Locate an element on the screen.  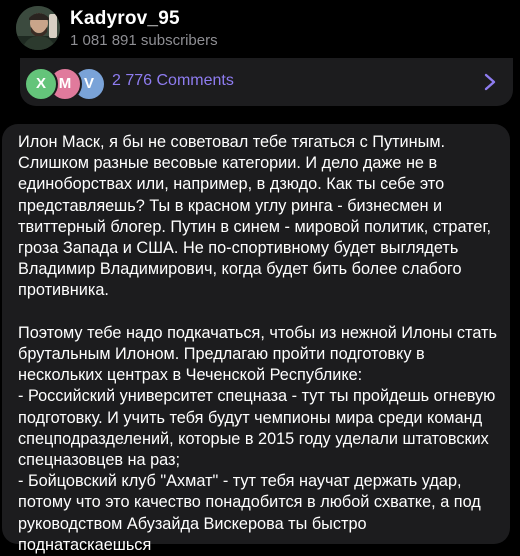
channel-avatar is located at coordinates (38, 28).